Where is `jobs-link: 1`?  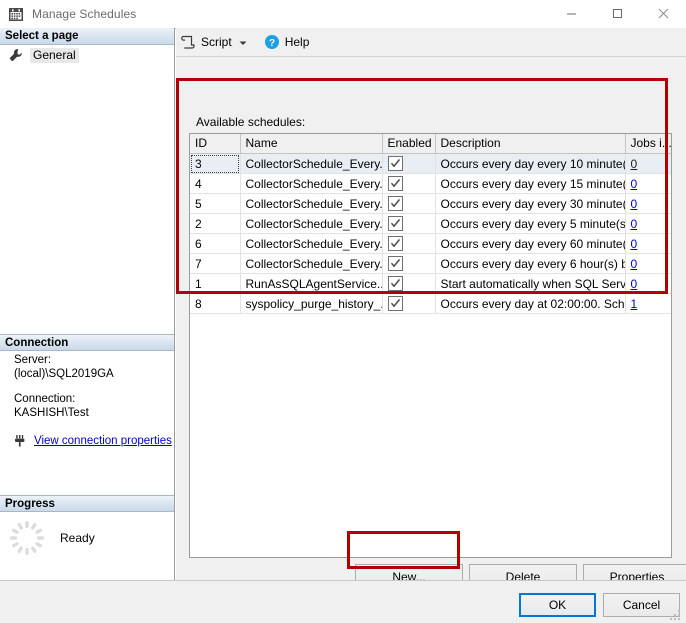
jobs-link: 1 is located at coordinates (634, 304).